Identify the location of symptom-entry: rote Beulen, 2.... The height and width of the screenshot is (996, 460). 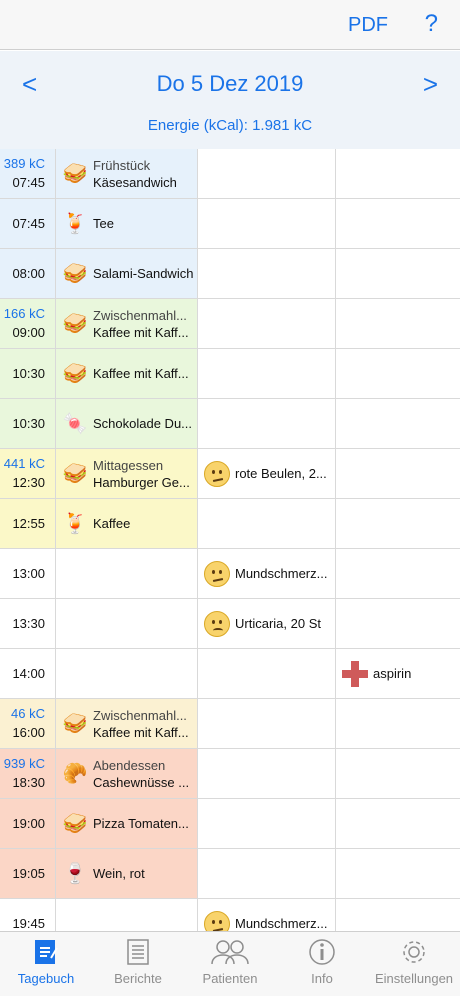
(266, 473).